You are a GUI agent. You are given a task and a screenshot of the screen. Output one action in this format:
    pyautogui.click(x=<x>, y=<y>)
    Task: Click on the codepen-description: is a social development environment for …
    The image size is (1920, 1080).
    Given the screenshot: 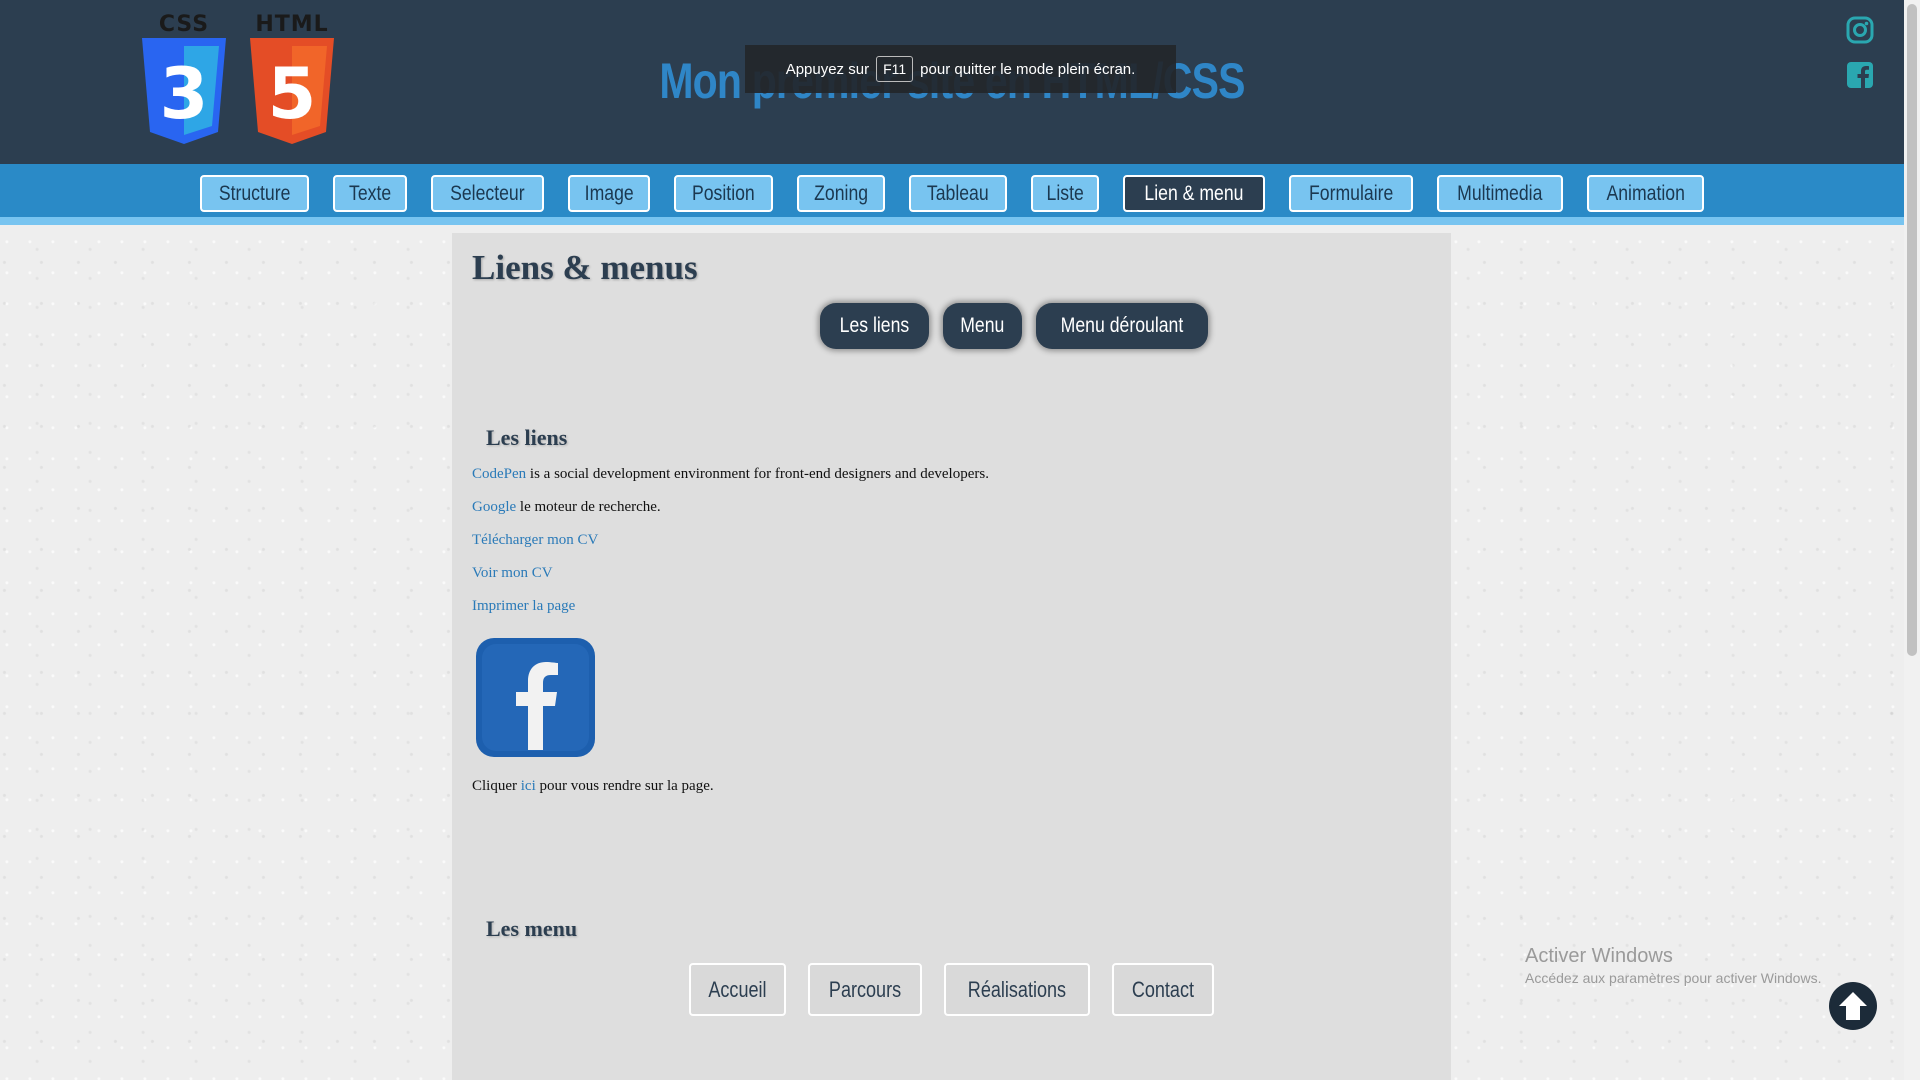 What is the action you would take?
    pyautogui.click(x=757, y=474)
    